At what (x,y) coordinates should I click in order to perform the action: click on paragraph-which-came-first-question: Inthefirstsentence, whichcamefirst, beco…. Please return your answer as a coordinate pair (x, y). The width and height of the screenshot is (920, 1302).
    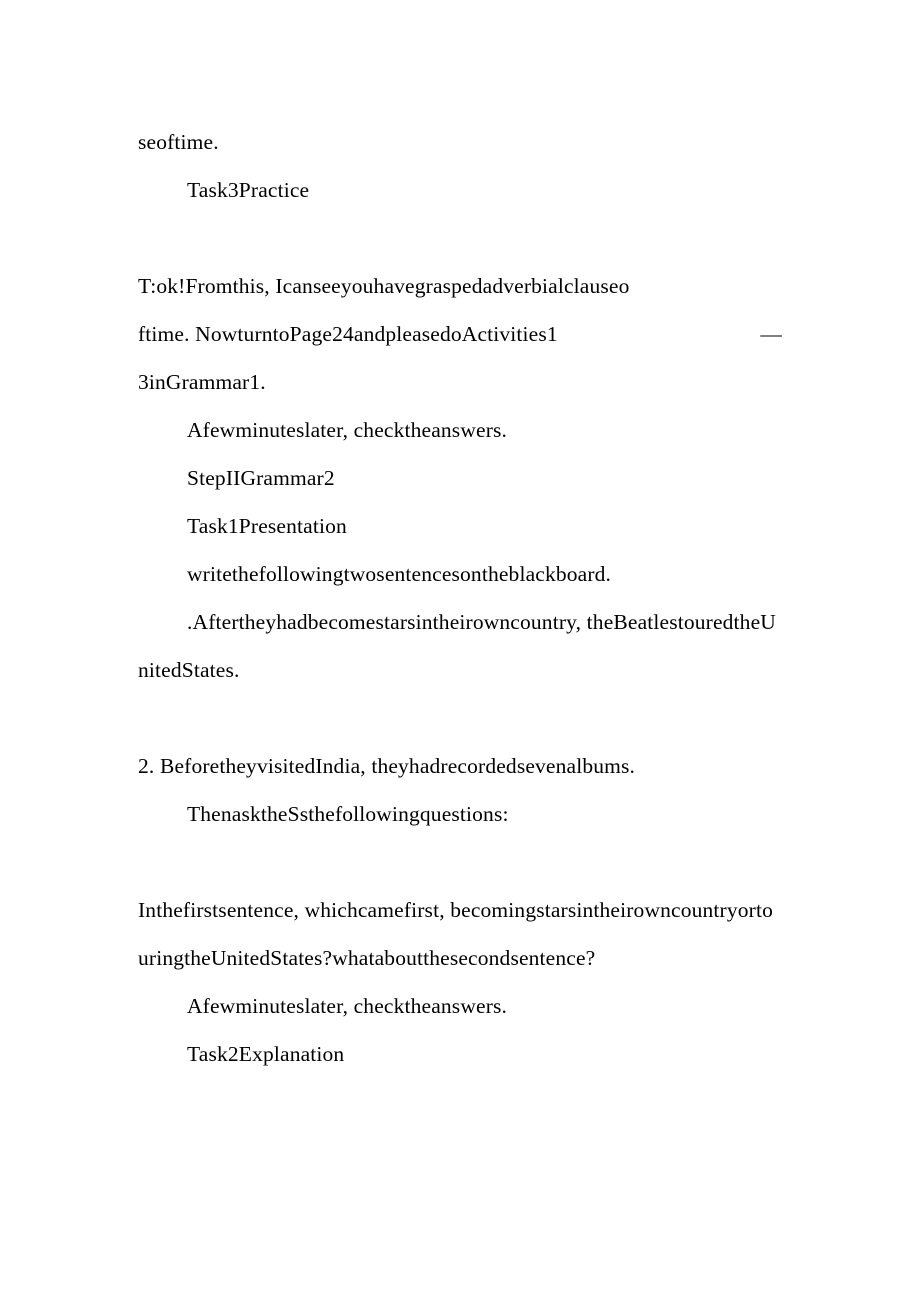
    Looking at the image, I should click on (455, 934).